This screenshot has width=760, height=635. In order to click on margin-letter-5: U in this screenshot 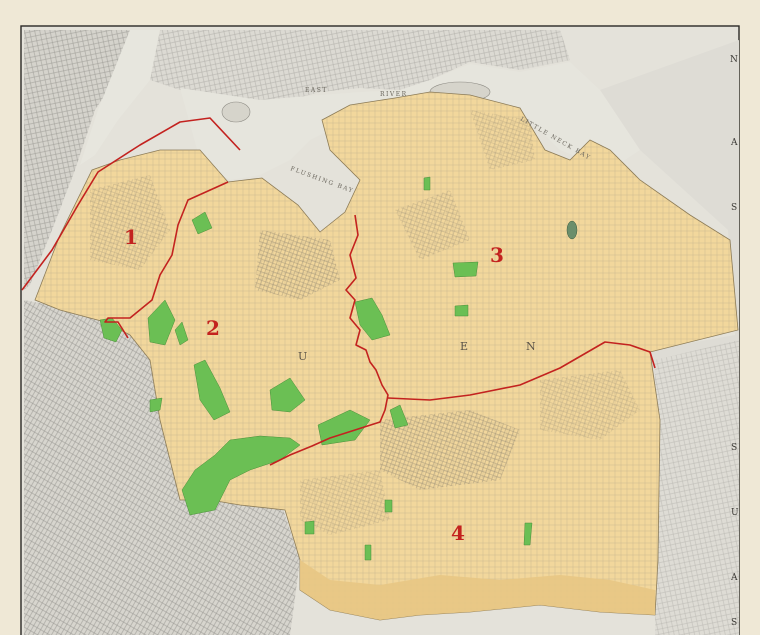, I will do `click(735, 513)`.